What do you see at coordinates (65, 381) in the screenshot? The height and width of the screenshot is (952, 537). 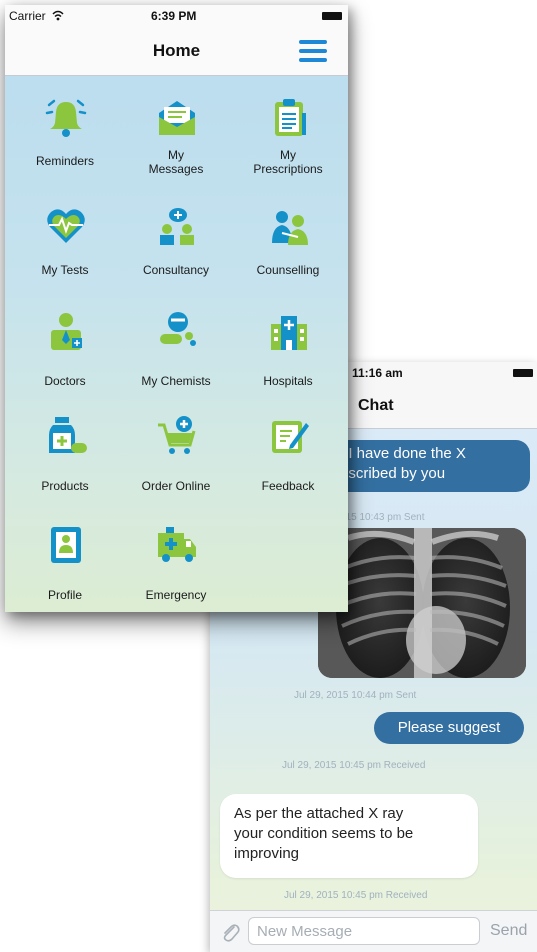 I see `tile-label: Doctors` at bounding box center [65, 381].